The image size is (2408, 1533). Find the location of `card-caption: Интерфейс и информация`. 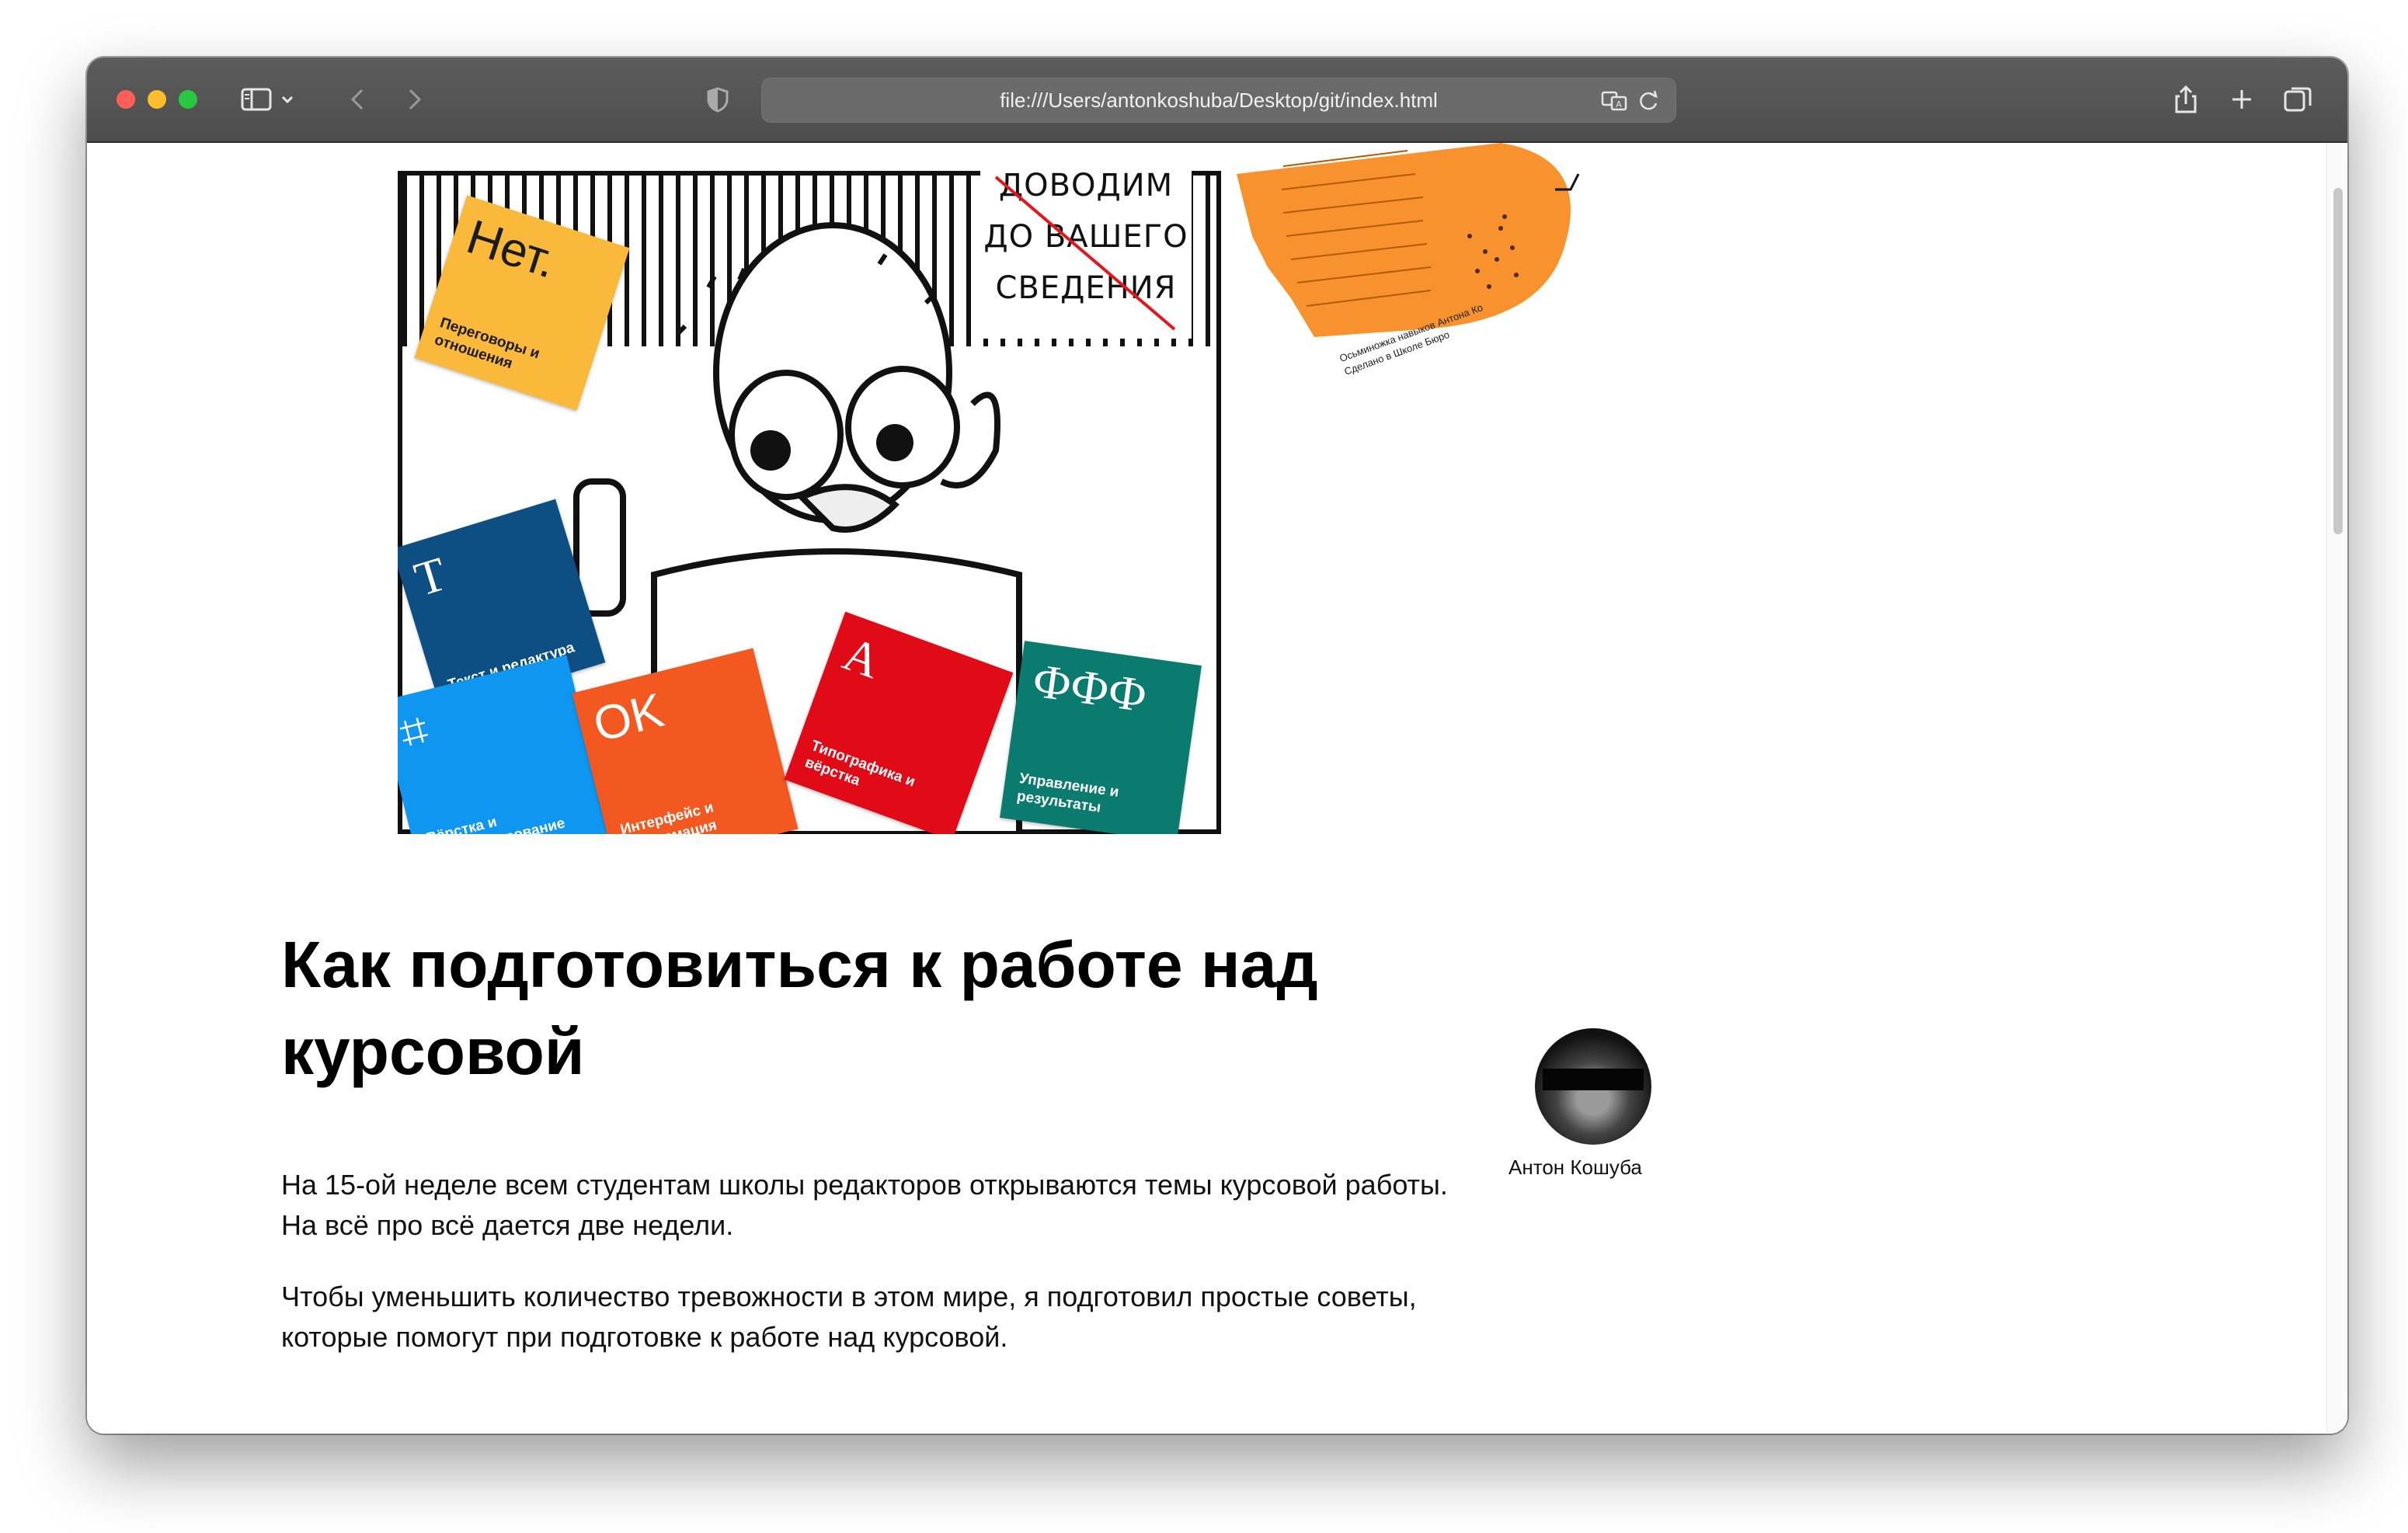

card-caption: Интерфейс и информация is located at coordinates (668, 816).